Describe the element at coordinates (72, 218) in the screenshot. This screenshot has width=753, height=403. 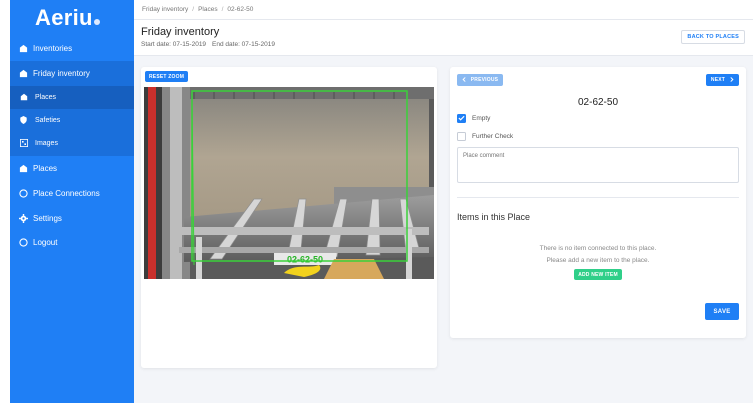
I see `sidebar-item-settings: Settings` at that location.